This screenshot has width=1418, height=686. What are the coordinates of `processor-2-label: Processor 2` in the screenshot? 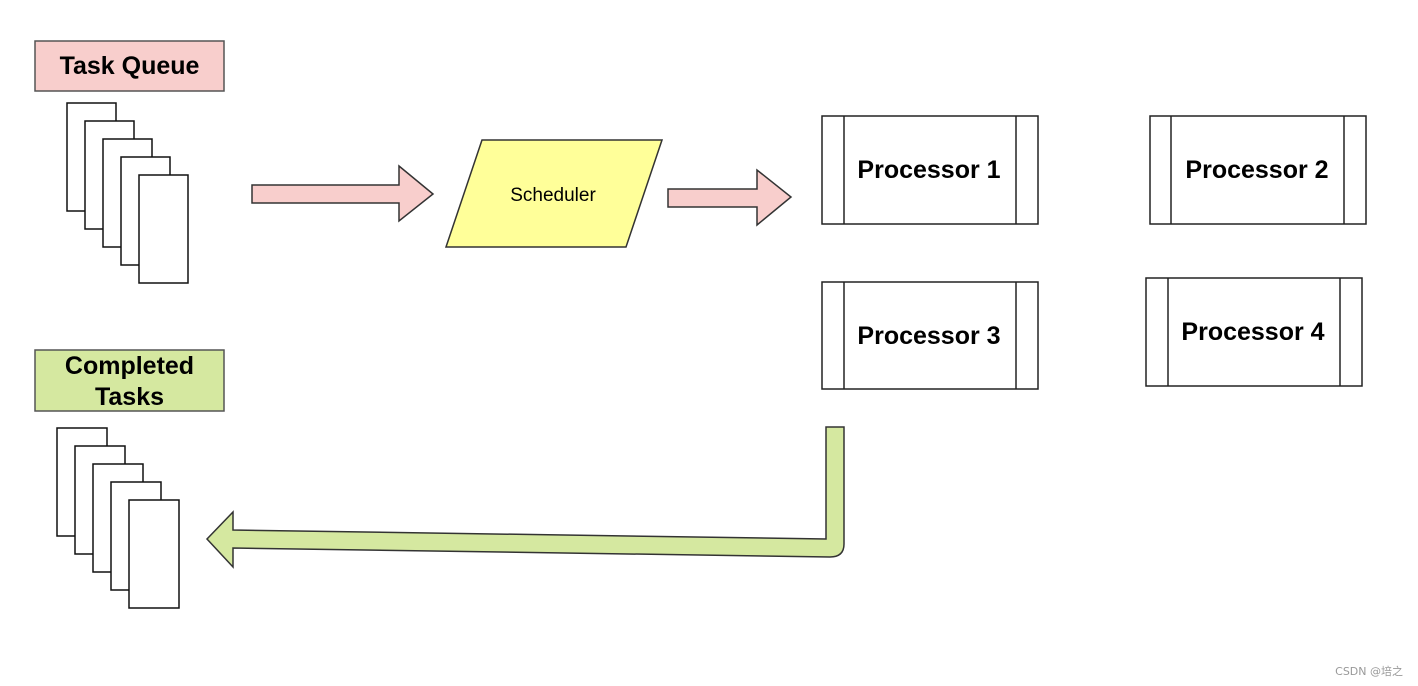 It's located at (1256, 170).